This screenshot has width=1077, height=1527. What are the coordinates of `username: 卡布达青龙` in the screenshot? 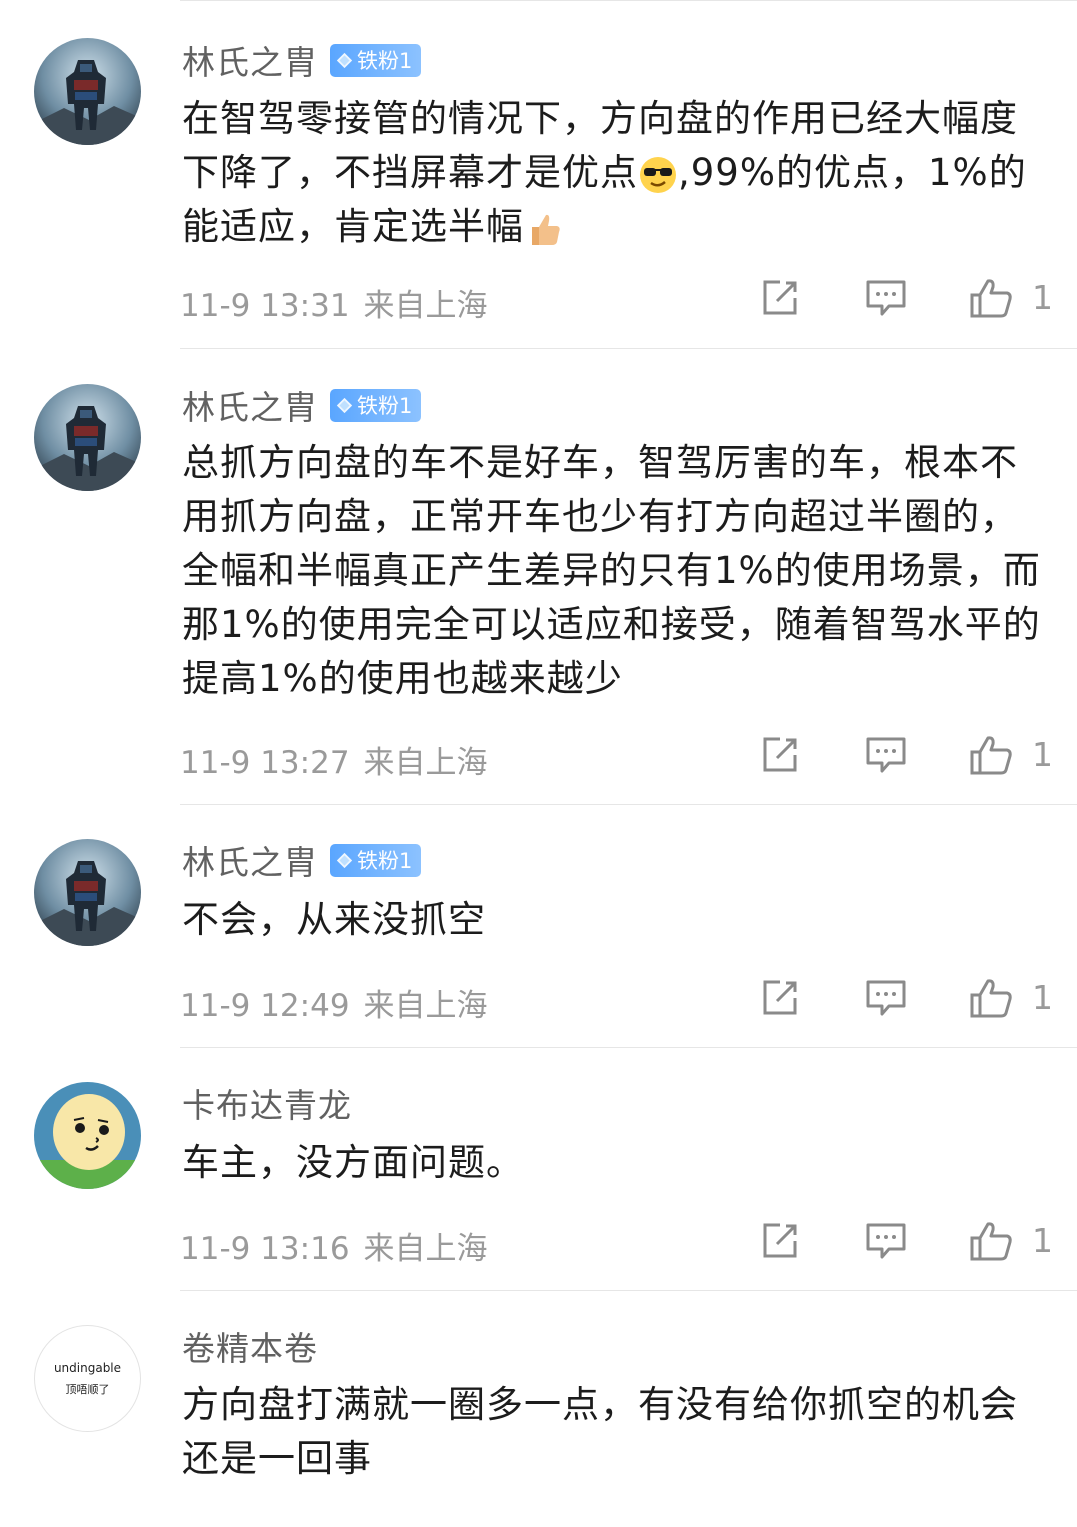 It's located at (267, 1103).